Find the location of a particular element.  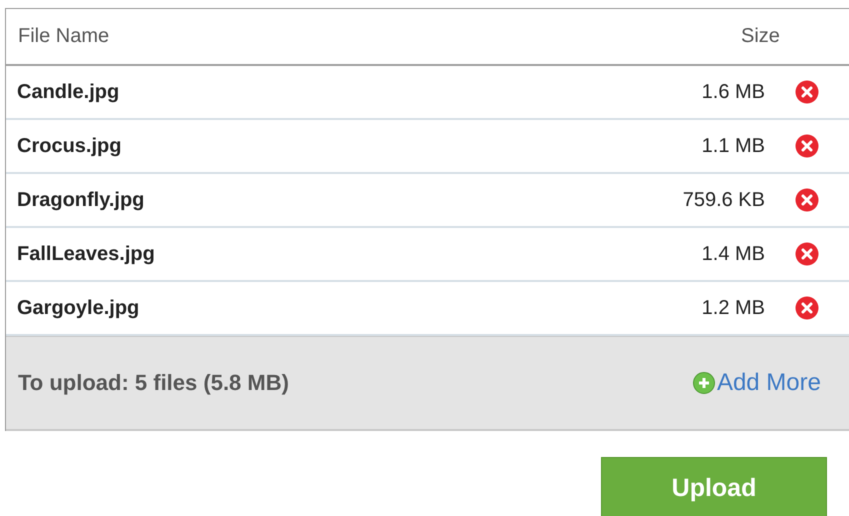

column-header: Size is located at coordinates (761, 36).